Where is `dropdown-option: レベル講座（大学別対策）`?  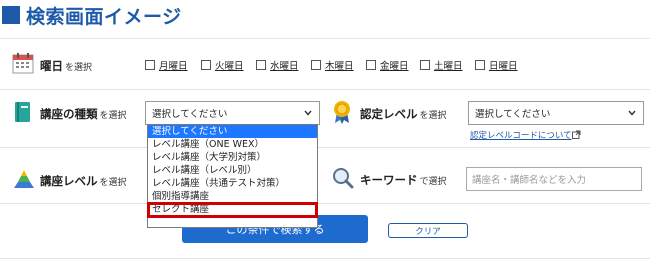 dropdown-option: レベル講座（大学別対策） is located at coordinates (232, 157).